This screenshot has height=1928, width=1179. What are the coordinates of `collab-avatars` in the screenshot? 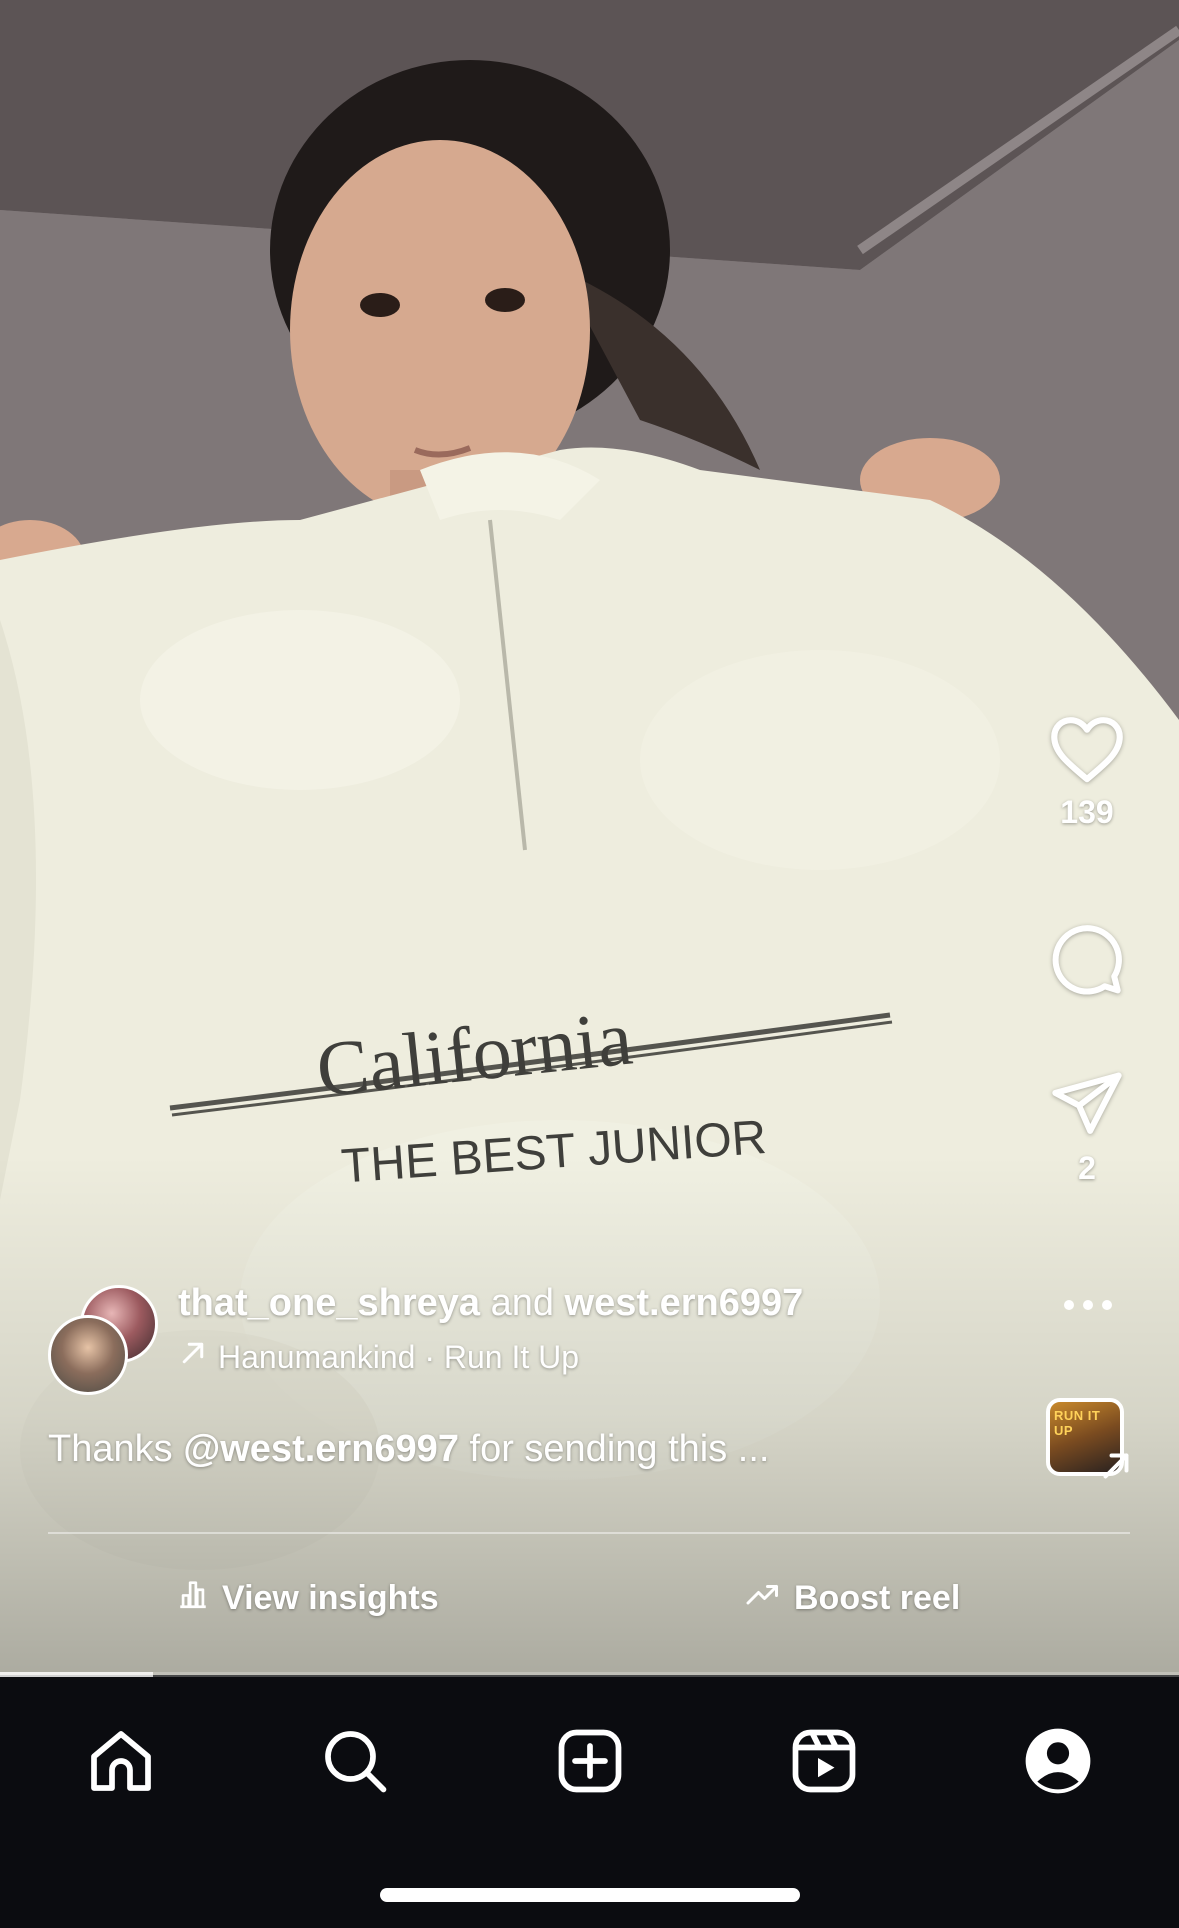 It's located at (104, 1341).